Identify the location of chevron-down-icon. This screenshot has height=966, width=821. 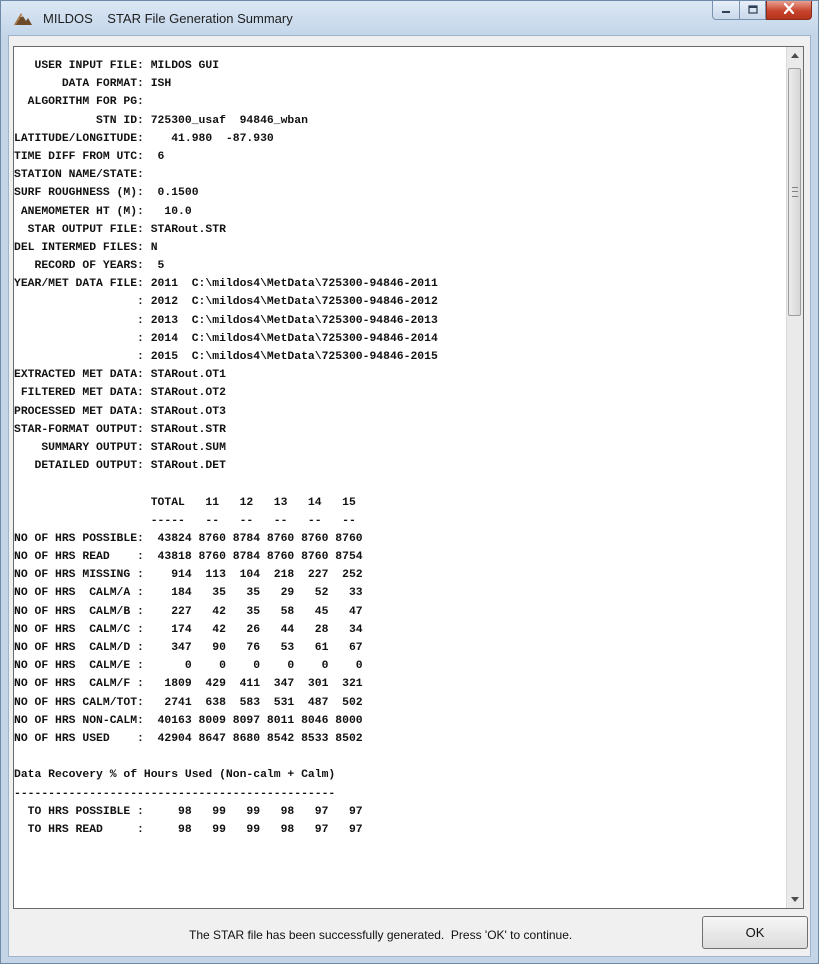
(795, 899).